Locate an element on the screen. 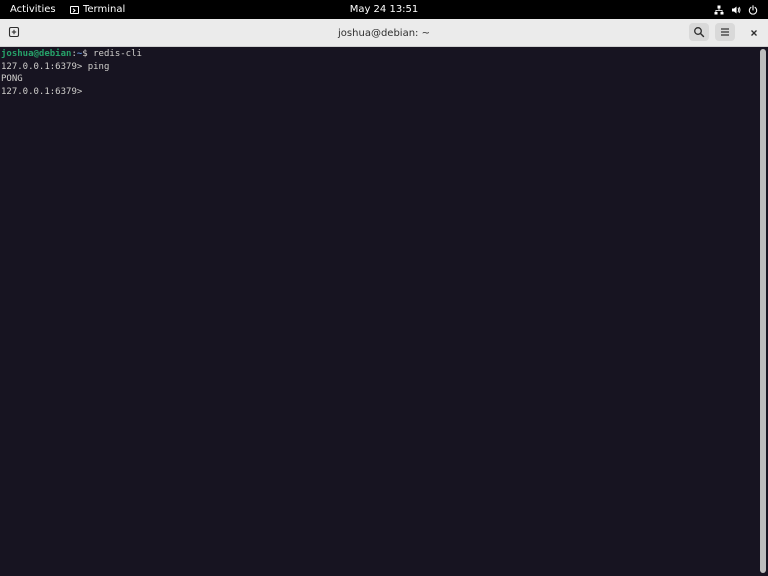 This screenshot has width=768, height=576. network-icon is located at coordinates (719, 10).